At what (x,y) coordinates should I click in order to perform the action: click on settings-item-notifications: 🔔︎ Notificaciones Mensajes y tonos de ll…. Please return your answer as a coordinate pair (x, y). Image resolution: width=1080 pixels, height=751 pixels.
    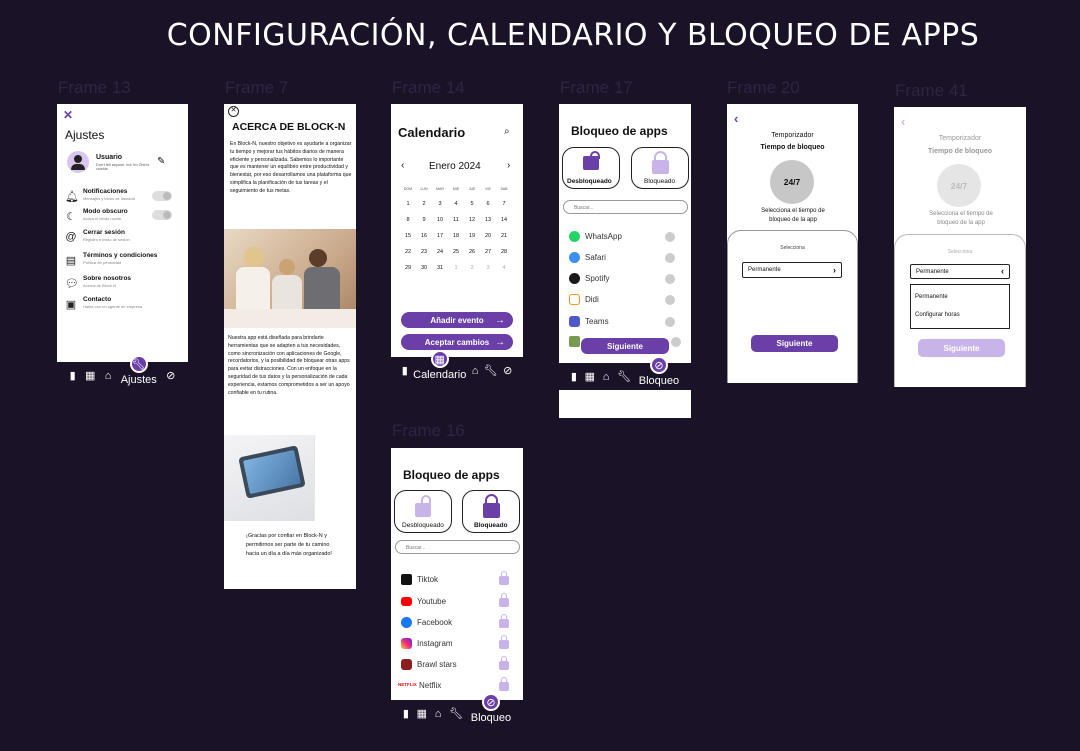
    Looking at the image, I should click on (123, 197).